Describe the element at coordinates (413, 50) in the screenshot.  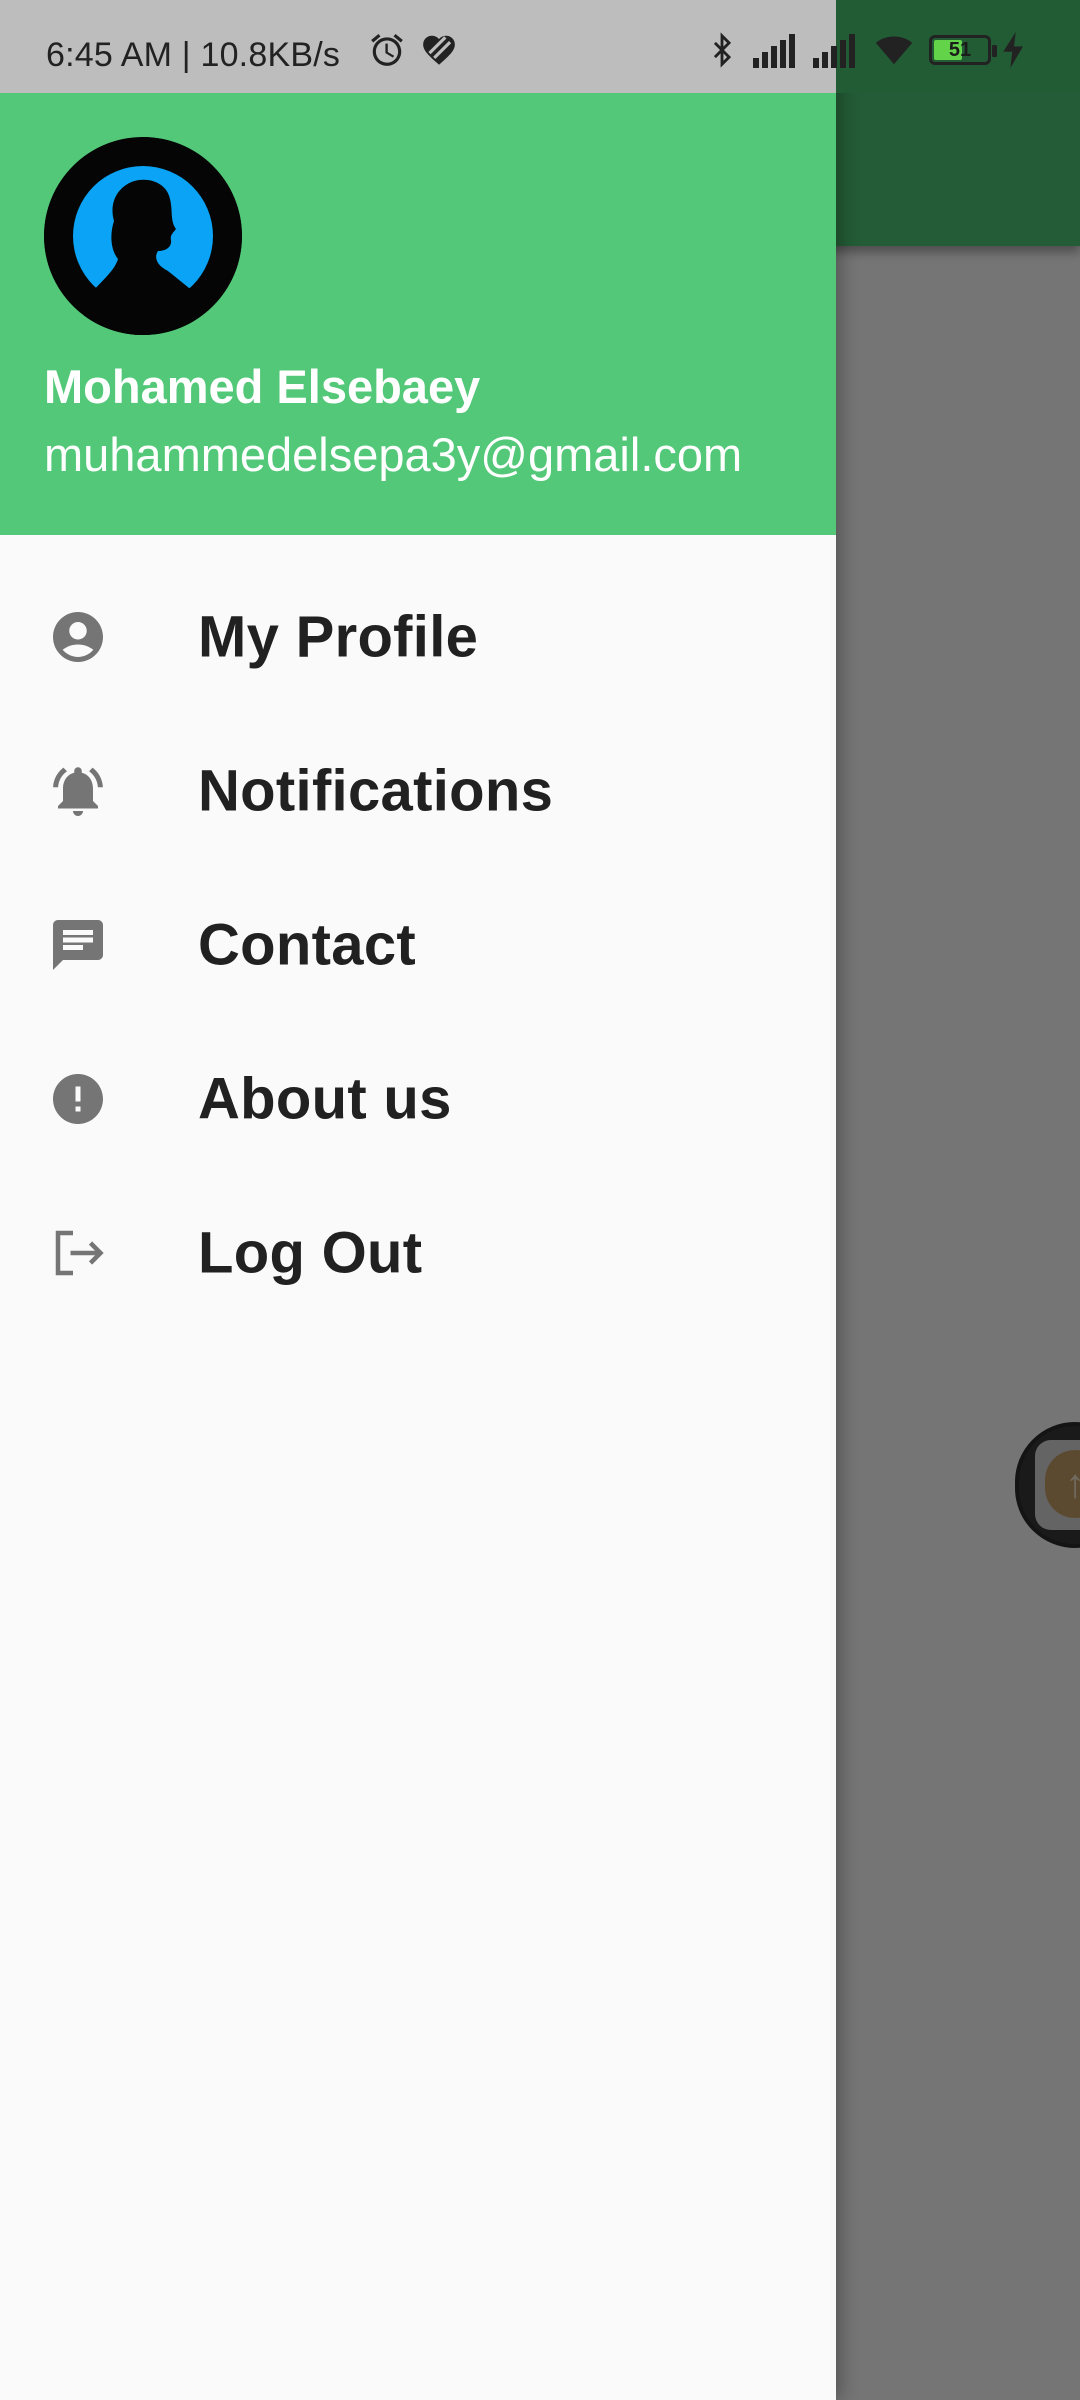
I see `status-icons-left` at that location.